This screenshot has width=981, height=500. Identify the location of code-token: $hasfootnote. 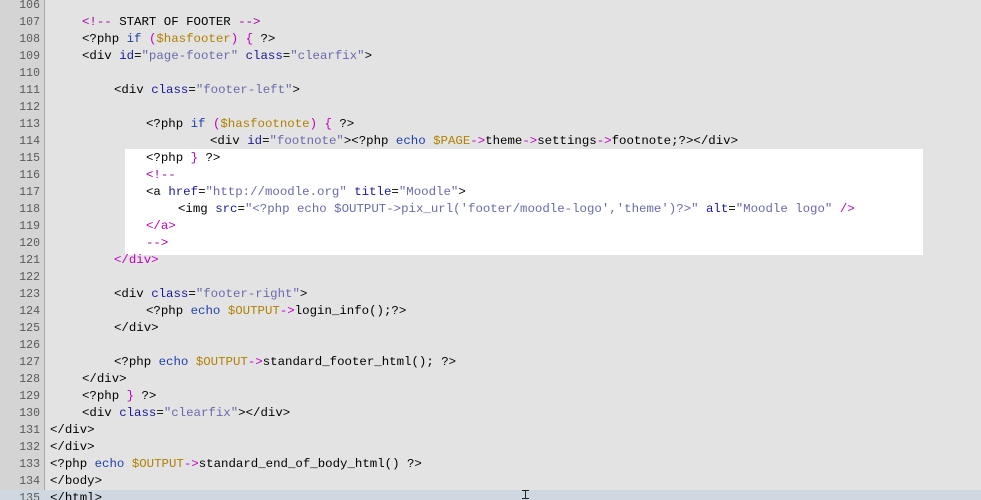
(265, 124).